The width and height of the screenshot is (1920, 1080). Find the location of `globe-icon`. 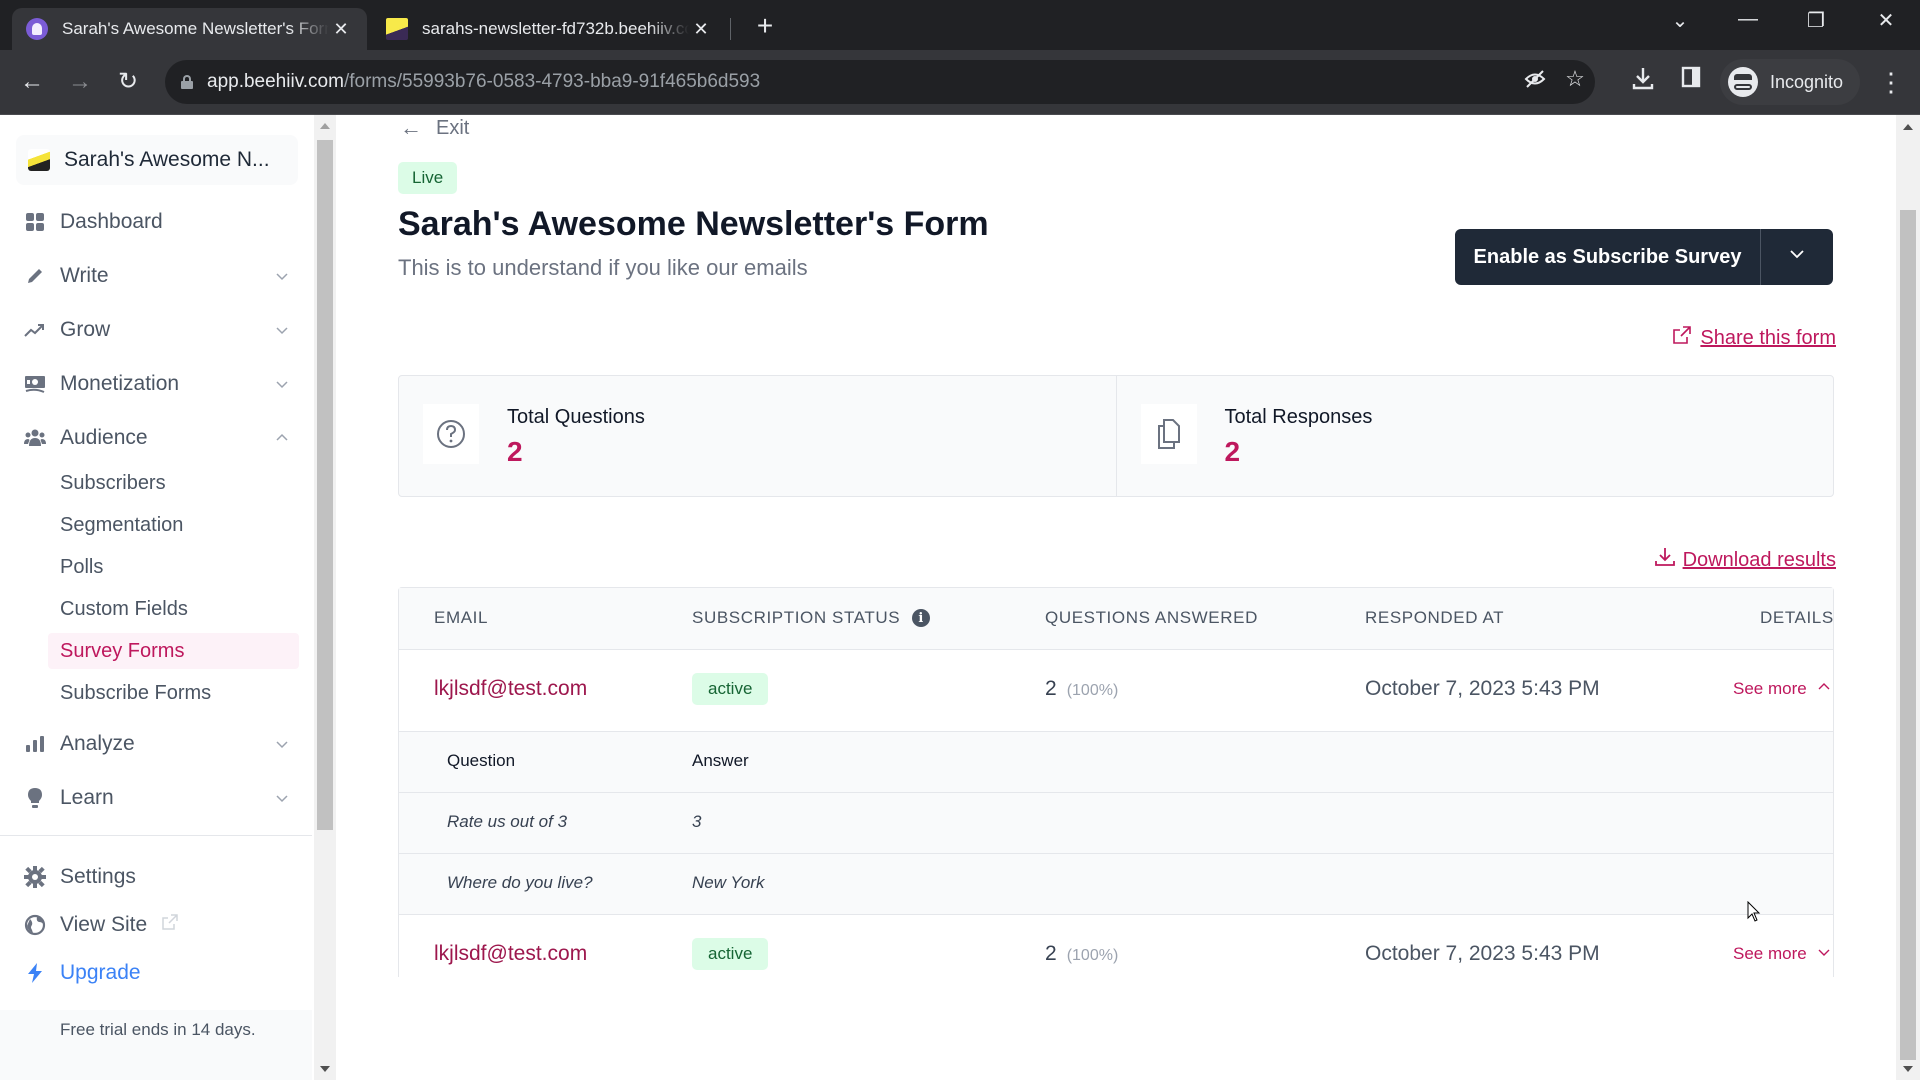

globe-icon is located at coordinates (35, 925).